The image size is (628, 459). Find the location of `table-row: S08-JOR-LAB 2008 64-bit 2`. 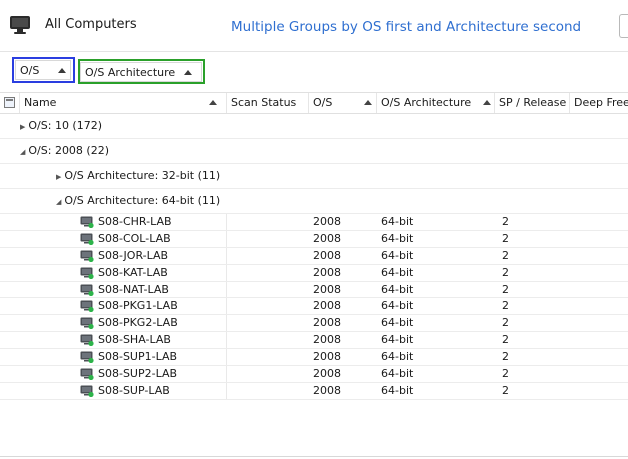

table-row: S08-JOR-LAB 2008 64-bit 2 is located at coordinates (314, 256).